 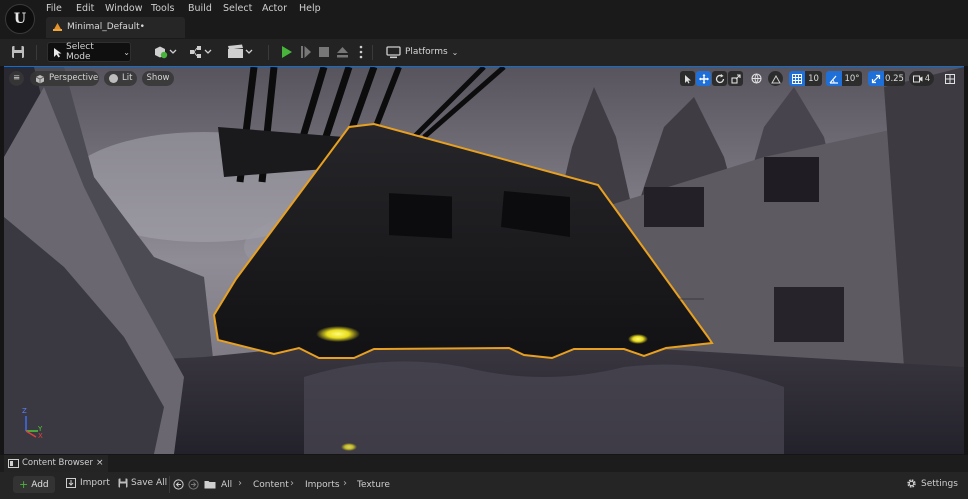 What do you see at coordinates (834, 78) in the screenshot?
I see `rotation-snap-icon` at bounding box center [834, 78].